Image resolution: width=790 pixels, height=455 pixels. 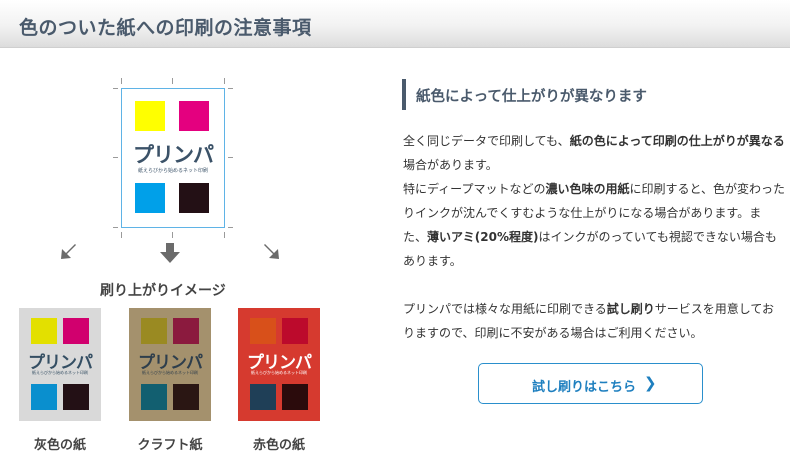 I want to click on print-image-caption: 刷り上がりイメージ, so click(x=163, y=291).